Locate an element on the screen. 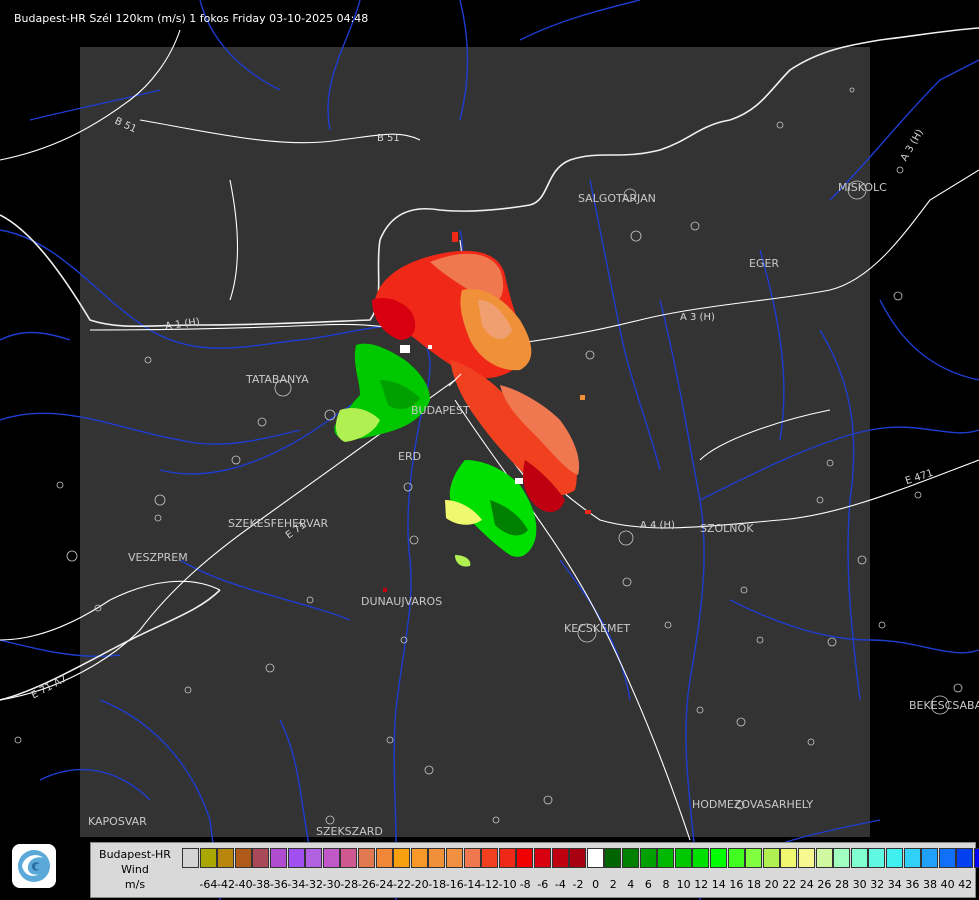  road-label-b51-right: B 51 is located at coordinates (388, 138).